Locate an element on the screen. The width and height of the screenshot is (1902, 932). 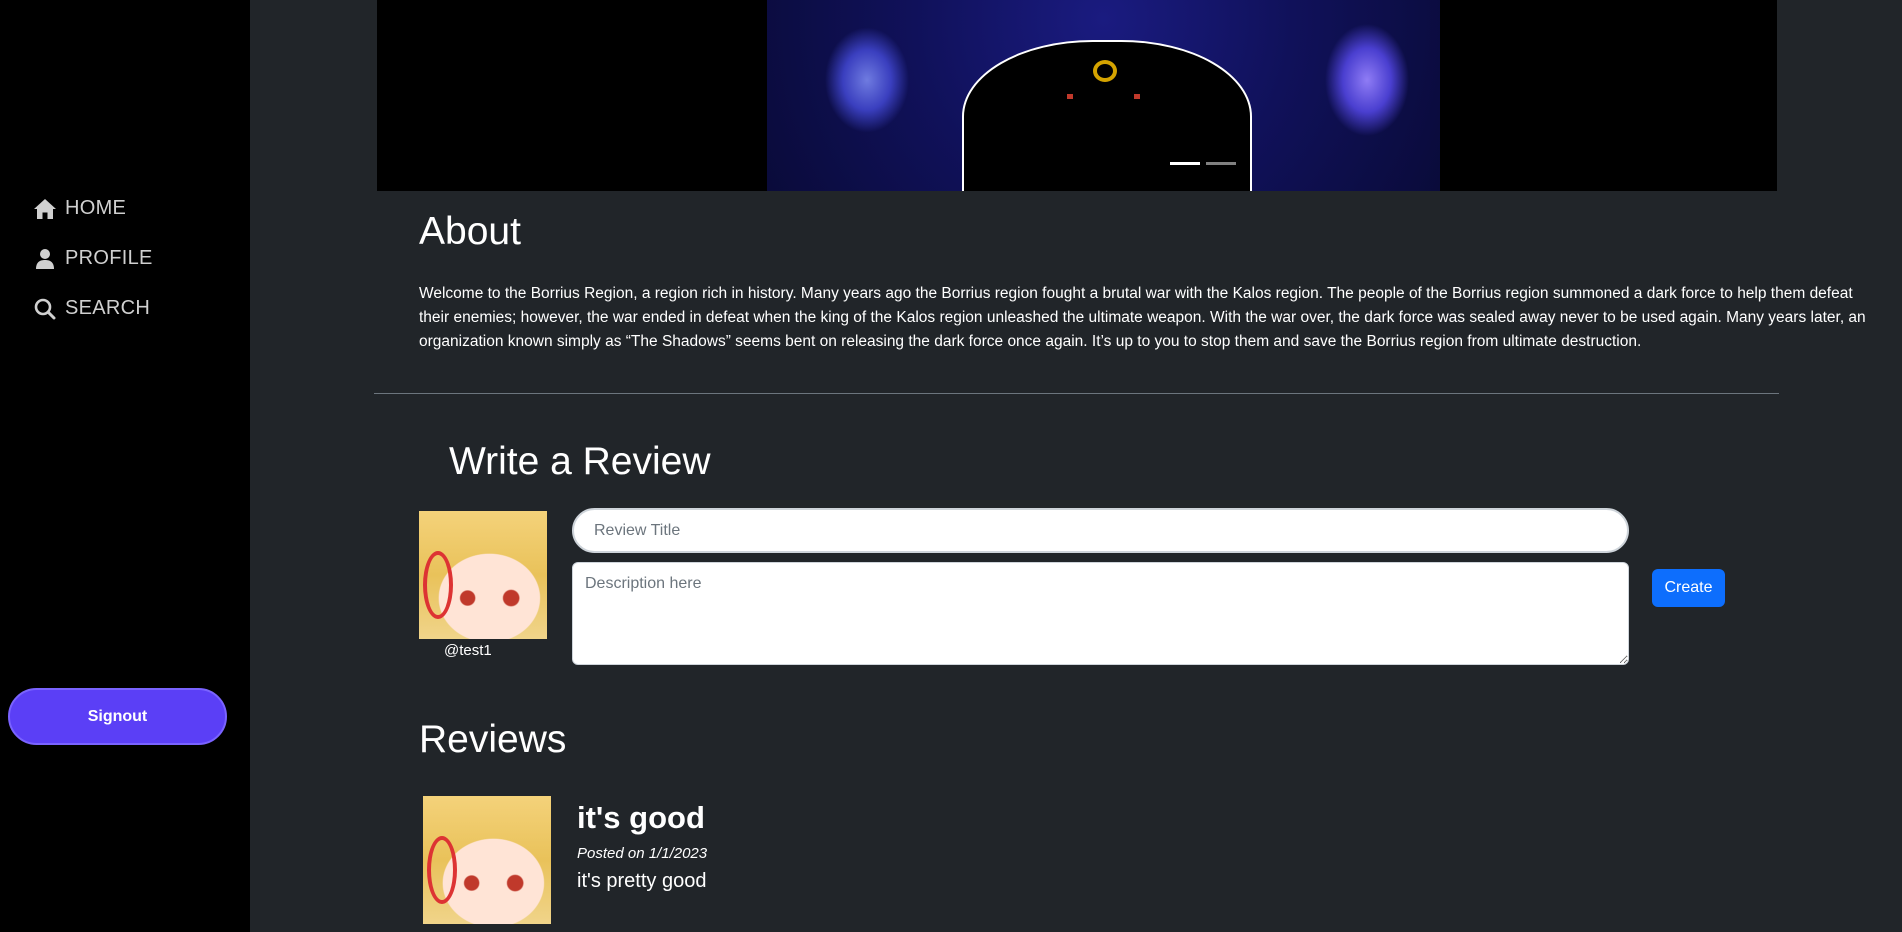
avatar is located at coordinates (483, 575).